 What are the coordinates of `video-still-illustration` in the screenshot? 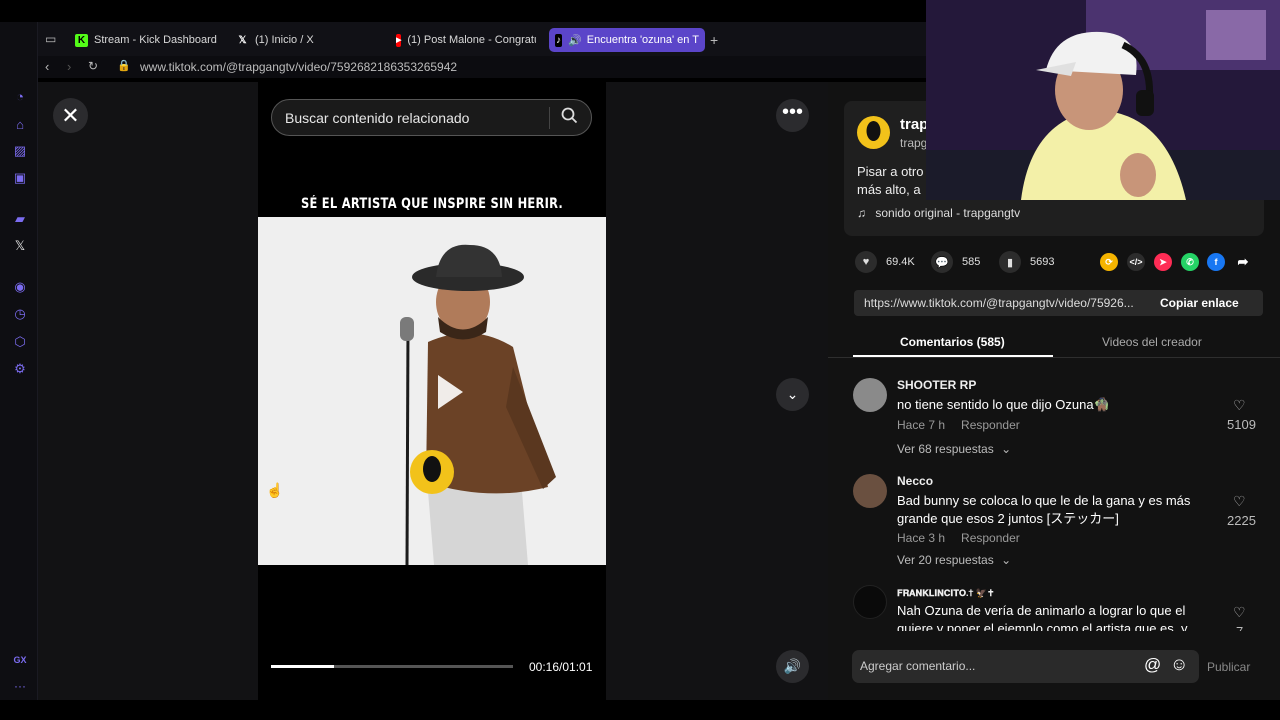 It's located at (432, 391).